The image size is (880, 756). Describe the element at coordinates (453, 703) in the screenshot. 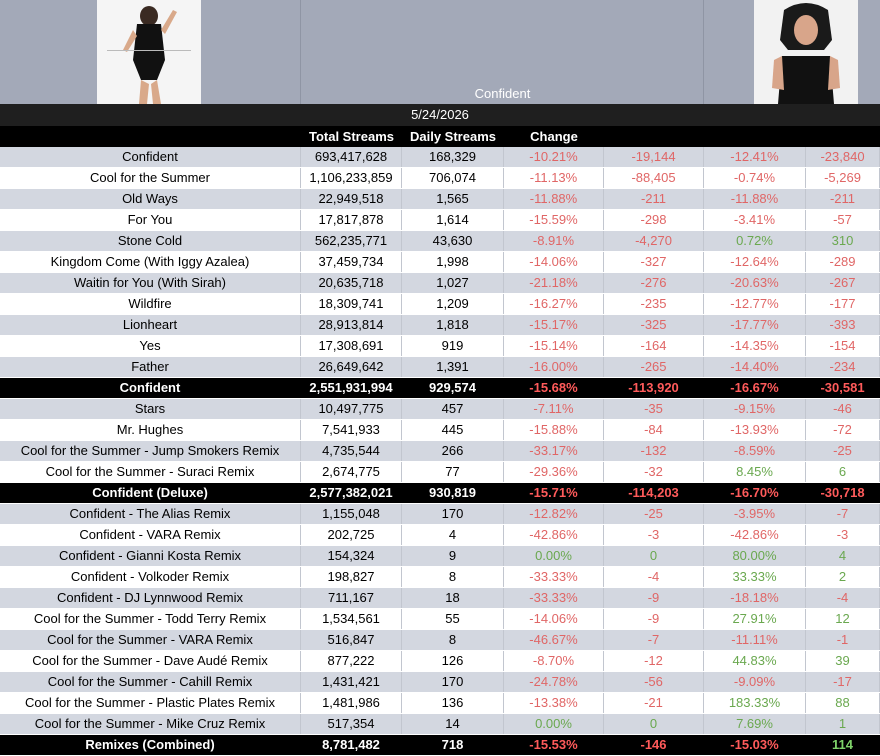

I see `daily-streams-cell: 136` at that location.